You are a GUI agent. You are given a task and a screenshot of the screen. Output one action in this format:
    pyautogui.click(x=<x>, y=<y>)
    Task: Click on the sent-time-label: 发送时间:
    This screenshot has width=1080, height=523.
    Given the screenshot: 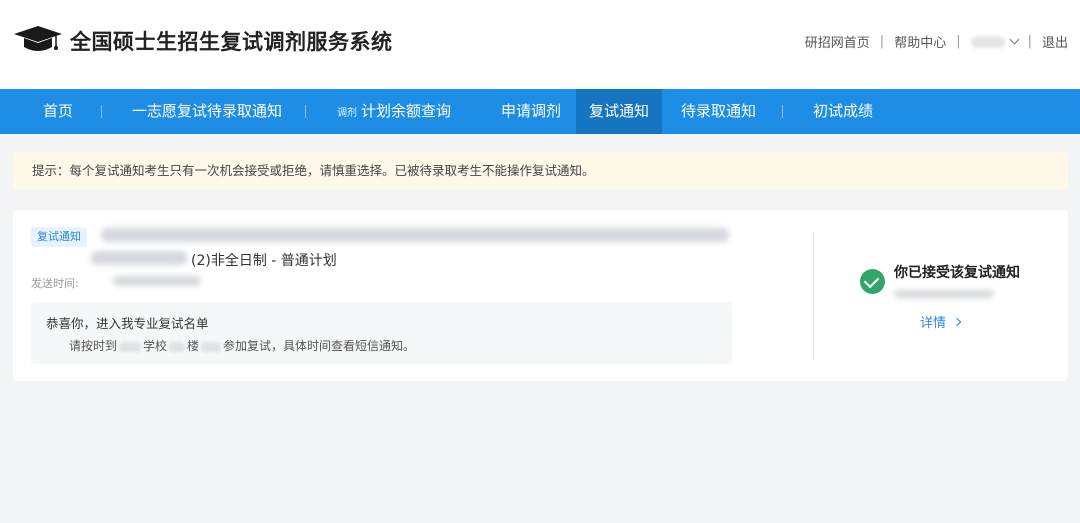 What is the action you would take?
    pyautogui.click(x=55, y=283)
    